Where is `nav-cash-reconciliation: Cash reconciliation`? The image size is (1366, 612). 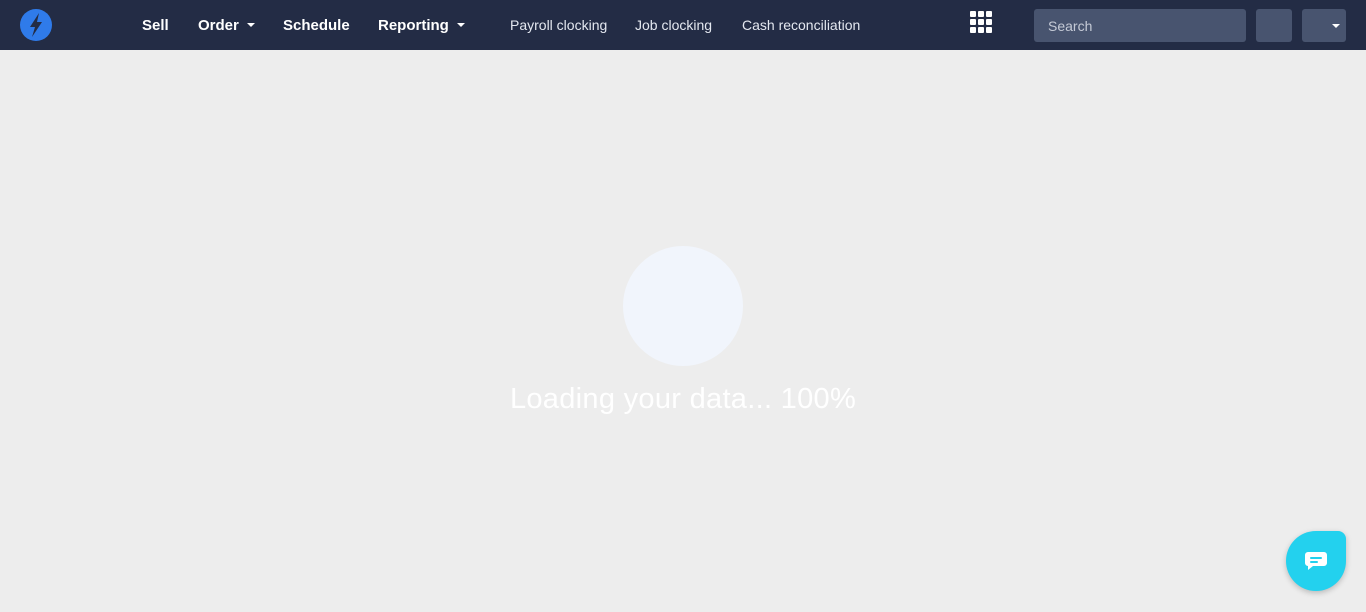 nav-cash-reconciliation: Cash reconciliation is located at coordinates (801, 25).